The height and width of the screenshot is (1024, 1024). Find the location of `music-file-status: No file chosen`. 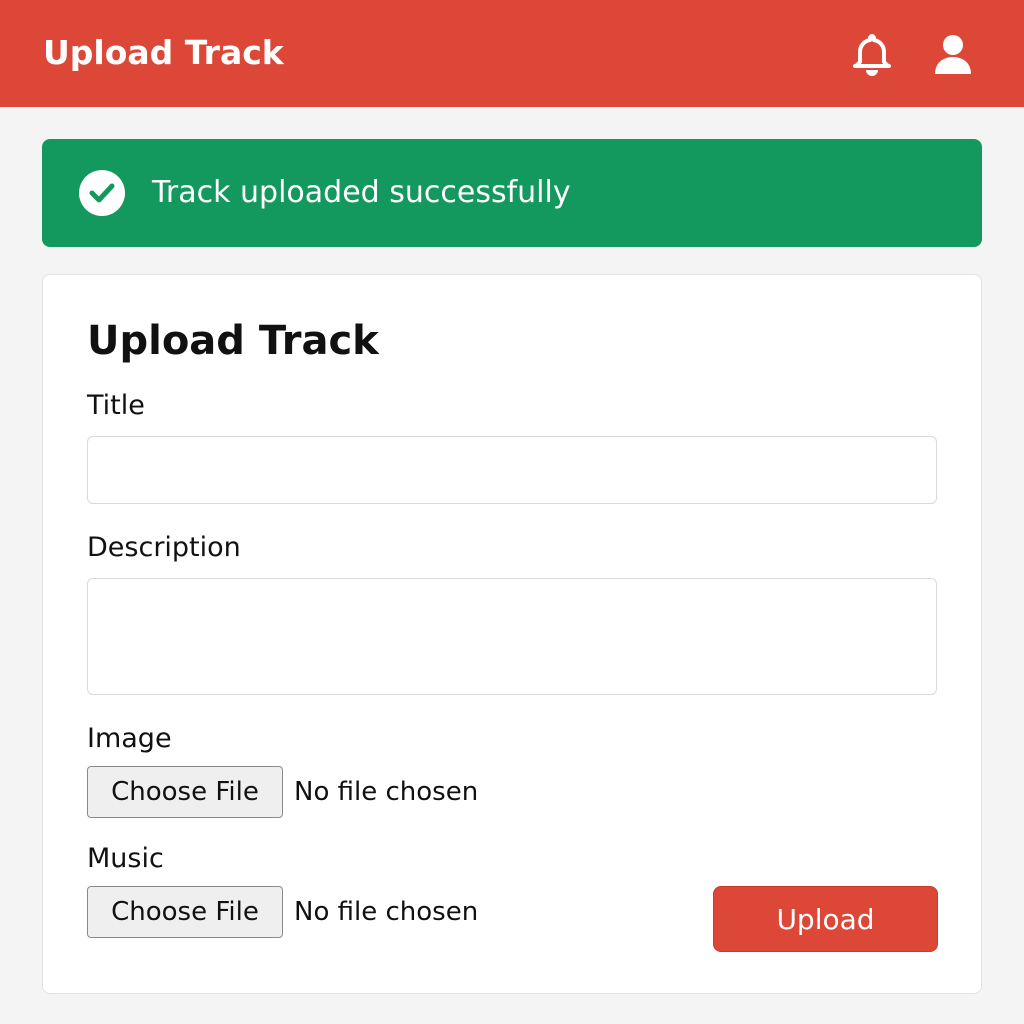

music-file-status: No file chosen is located at coordinates (386, 912).